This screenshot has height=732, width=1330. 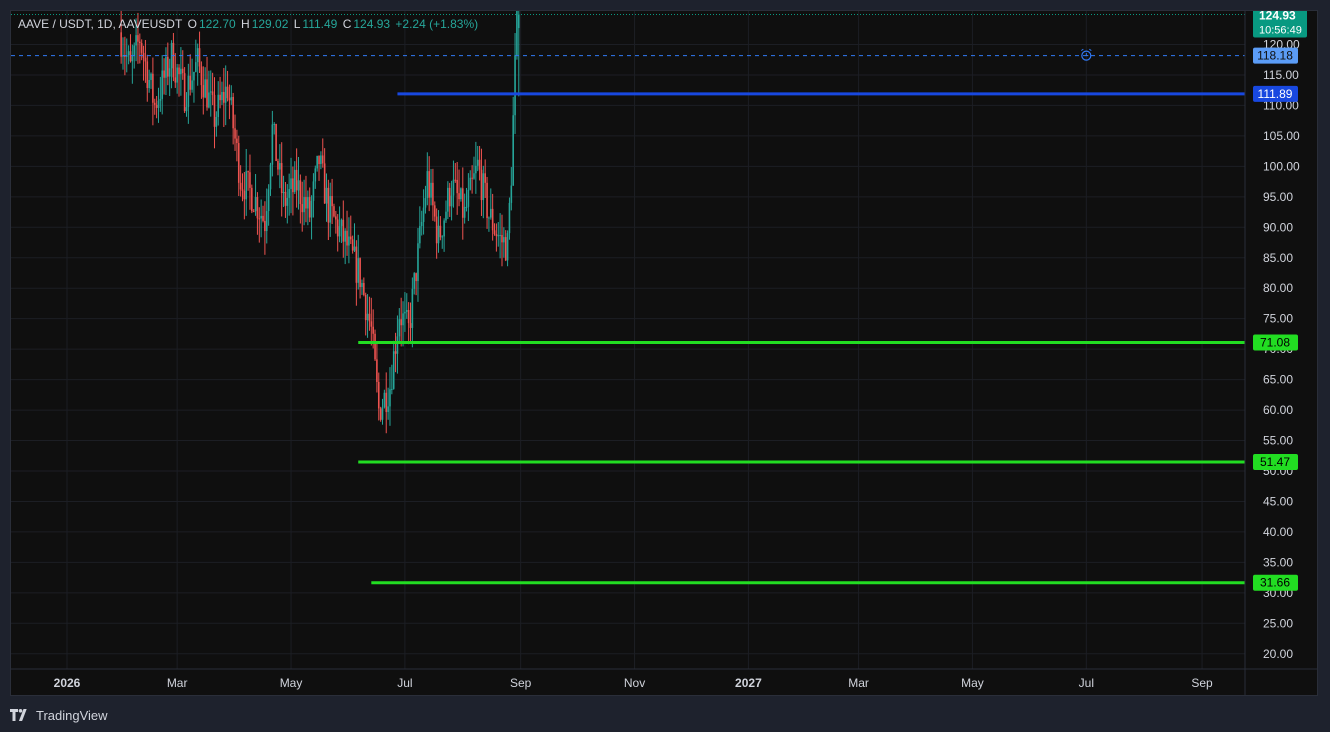 What do you see at coordinates (1278, 380) in the screenshot?
I see `price-tick-label: 65.00` at bounding box center [1278, 380].